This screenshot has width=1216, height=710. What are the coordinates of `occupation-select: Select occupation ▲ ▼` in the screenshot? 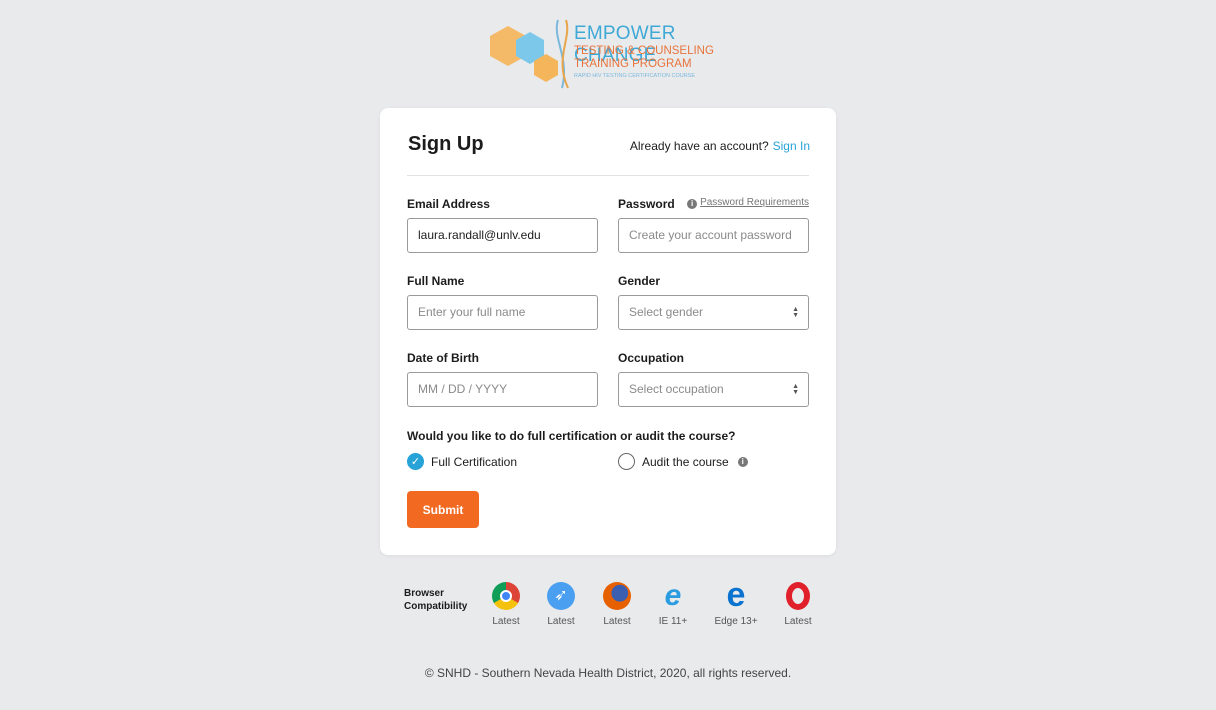 It's located at (713, 389).